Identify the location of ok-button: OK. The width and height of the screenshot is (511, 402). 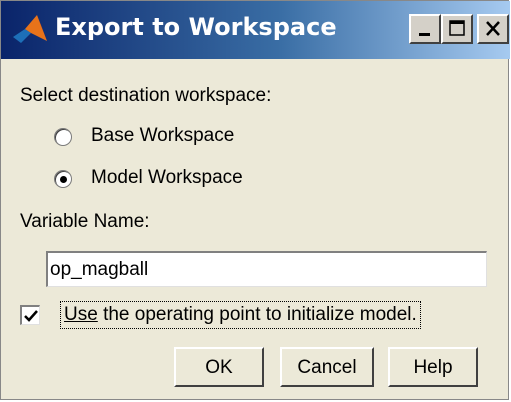
(219, 367).